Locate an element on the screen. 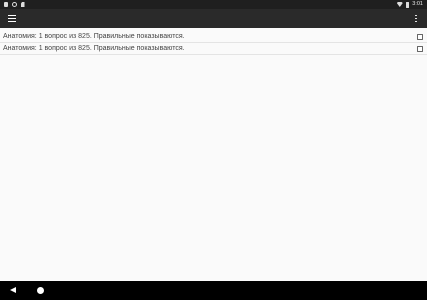 The image size is (427, 300). home-icon is located at coordinates (40, 290).